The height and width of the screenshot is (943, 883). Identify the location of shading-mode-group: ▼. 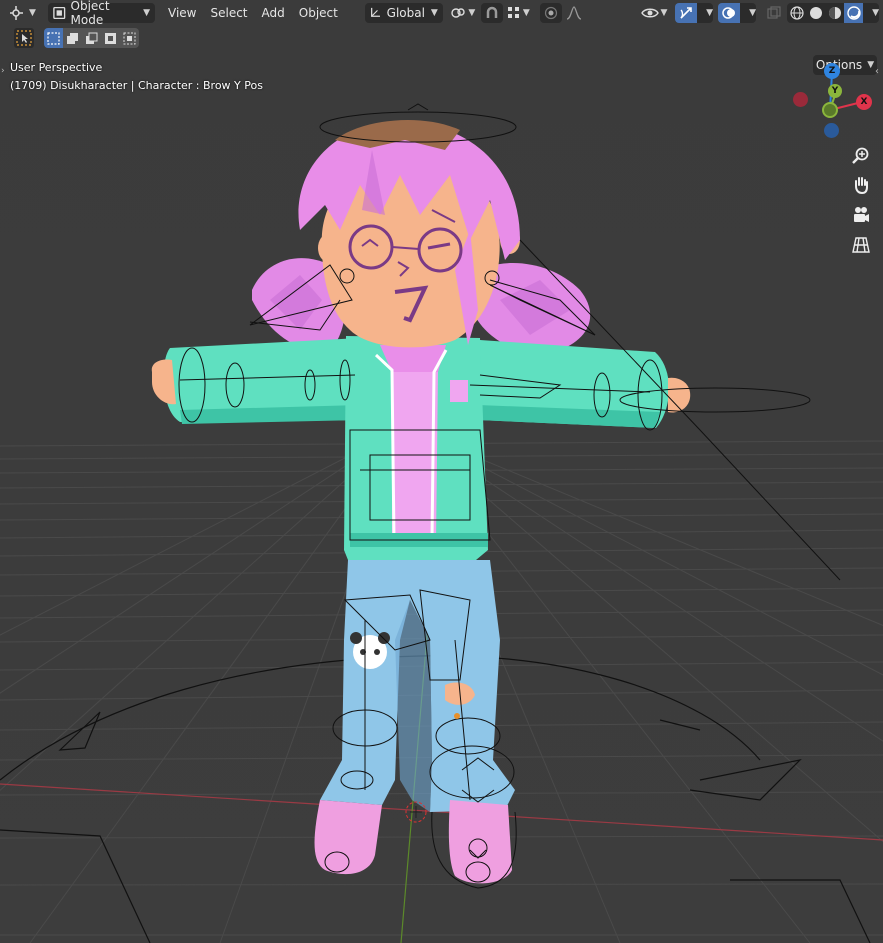
(833, 12).